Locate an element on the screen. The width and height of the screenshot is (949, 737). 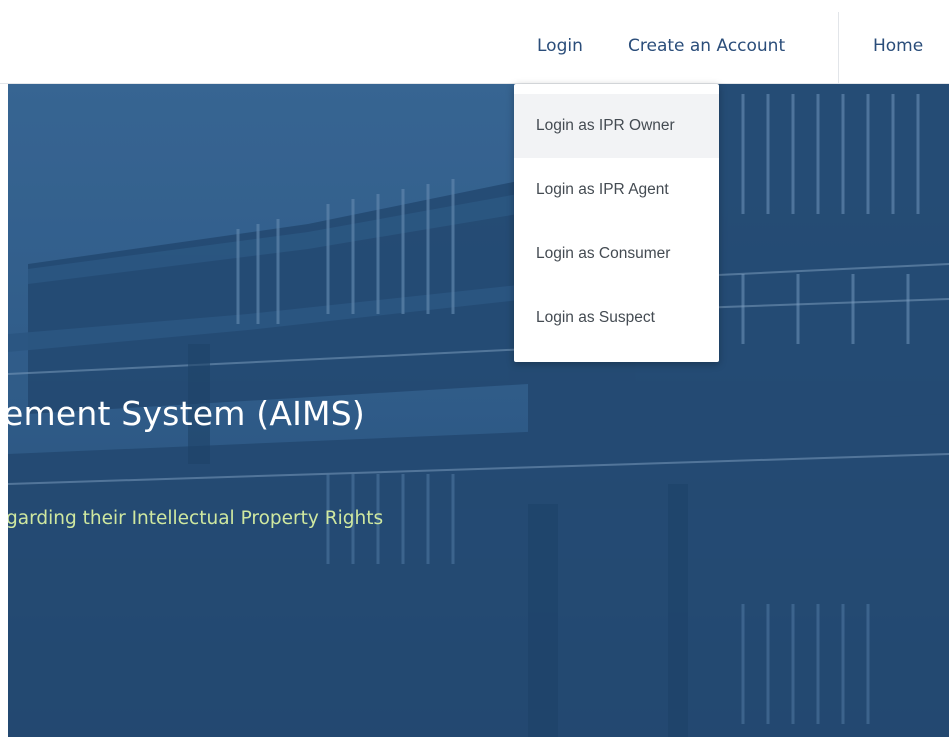
menu-item-login-ipr-owner: Login as IPR Owner is located at coordinates (616, 126).